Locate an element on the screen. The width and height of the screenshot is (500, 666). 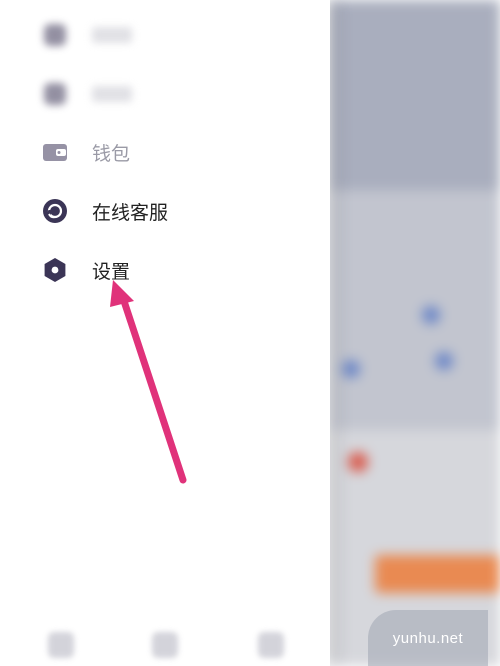
menu-item-customer-service: 在线客服 is located at coordinates (105, 211).